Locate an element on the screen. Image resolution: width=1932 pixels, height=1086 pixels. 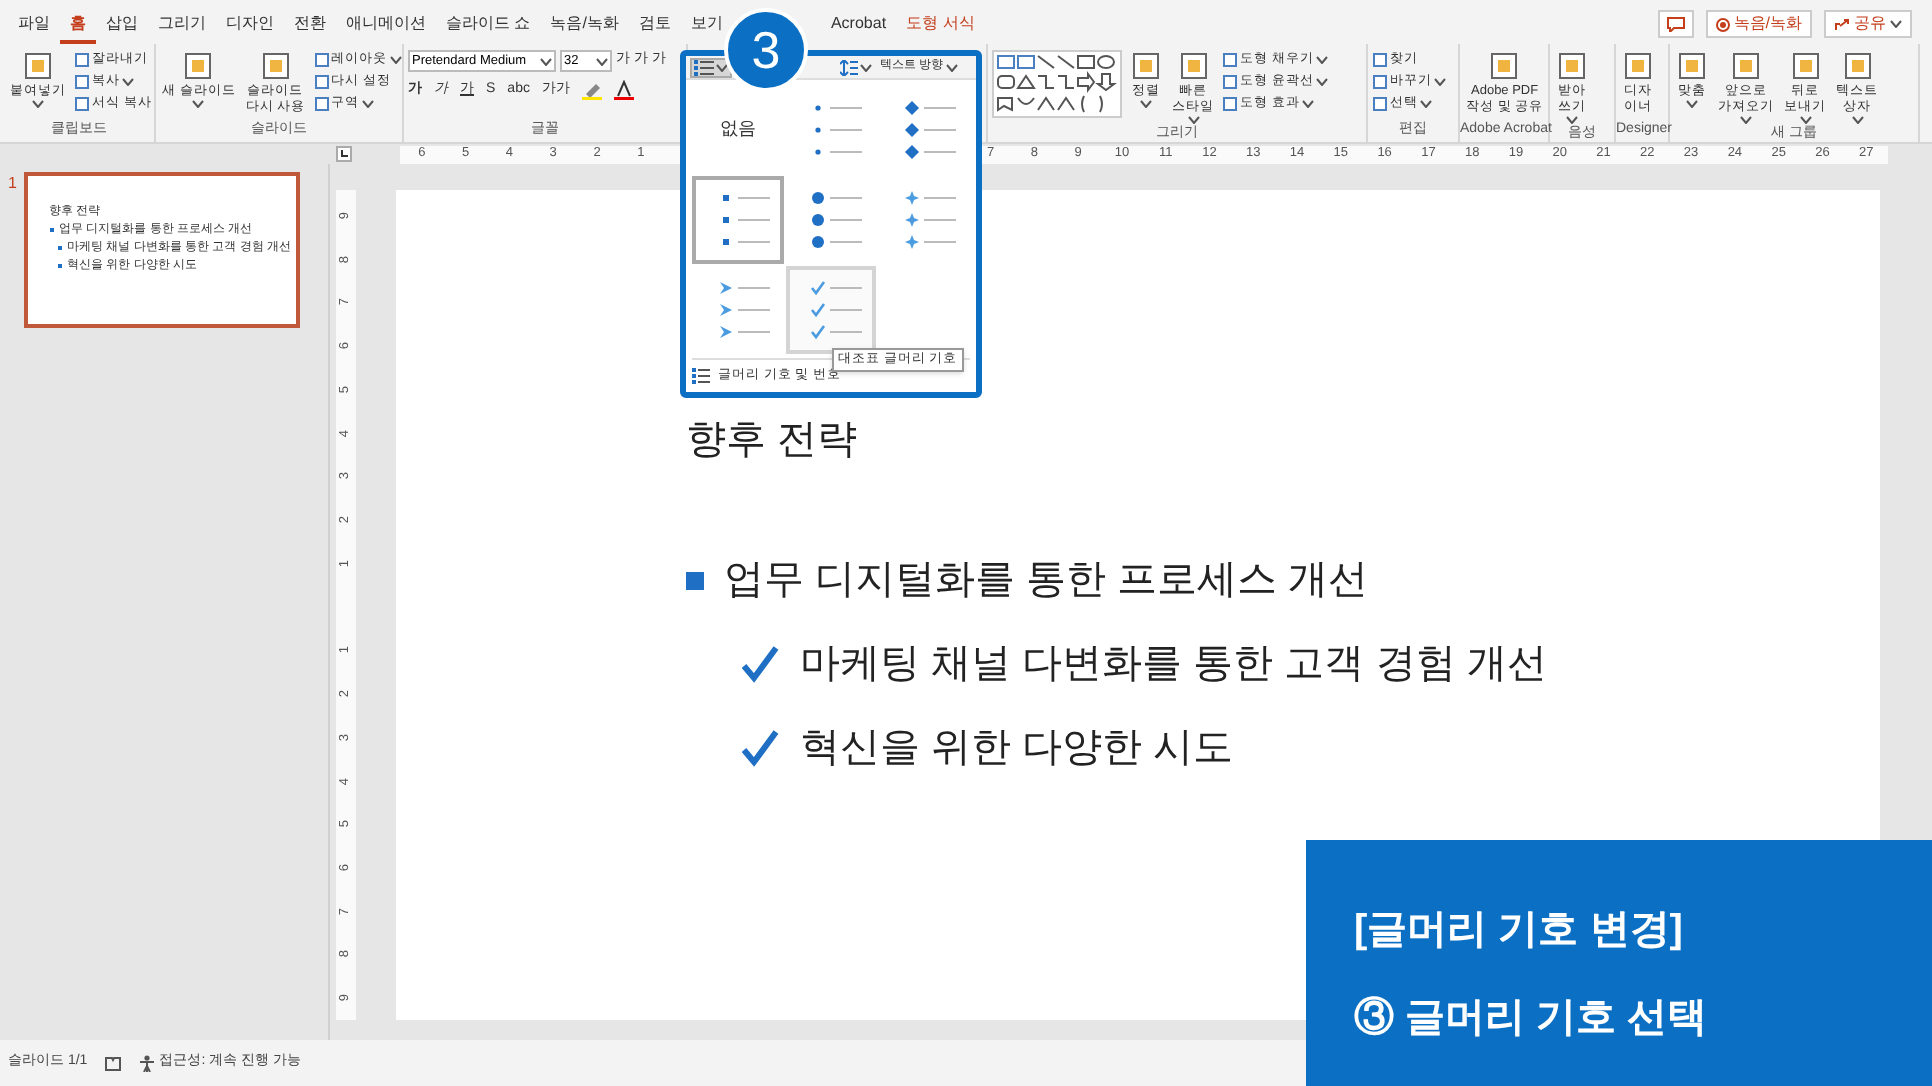
highlighter-icon is located at coordinates (591, 90).